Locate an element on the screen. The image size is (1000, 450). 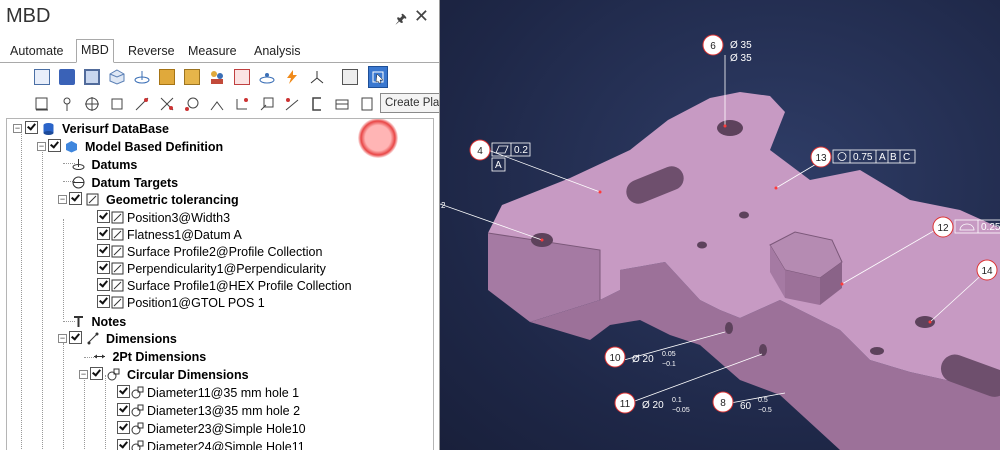
cross-icon is located at coordinates (167, 104).